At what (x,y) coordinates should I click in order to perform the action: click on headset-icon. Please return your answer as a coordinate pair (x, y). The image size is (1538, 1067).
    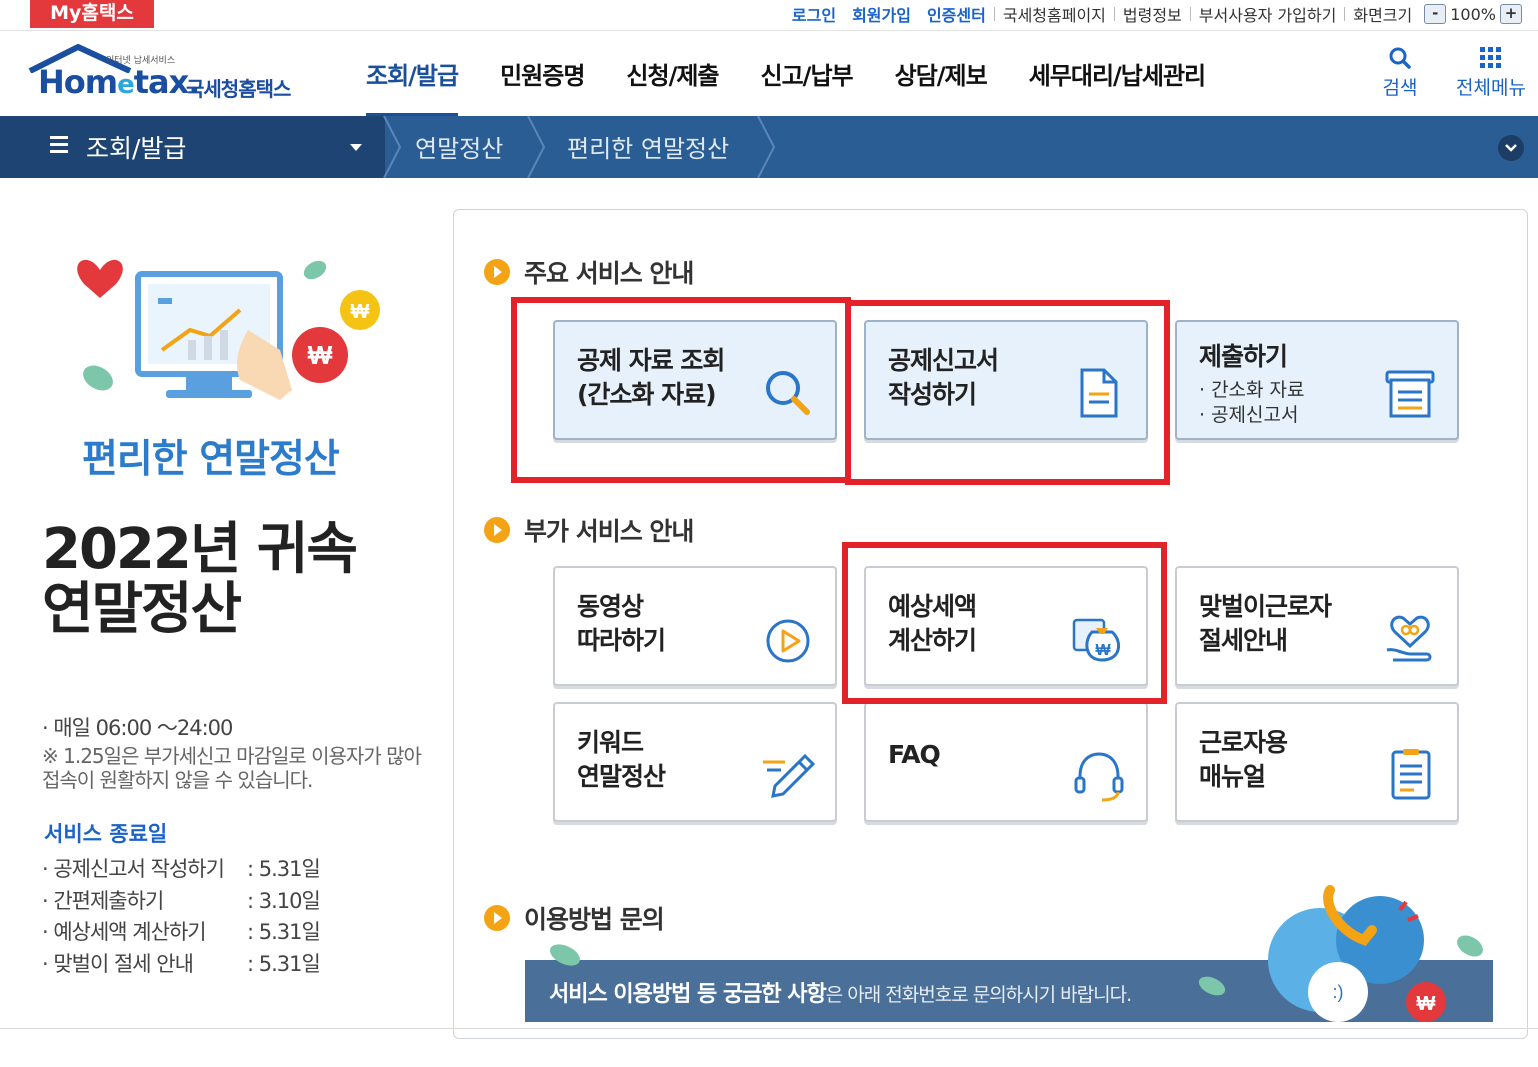
    Looking at the image, I should click on (1099, 777).